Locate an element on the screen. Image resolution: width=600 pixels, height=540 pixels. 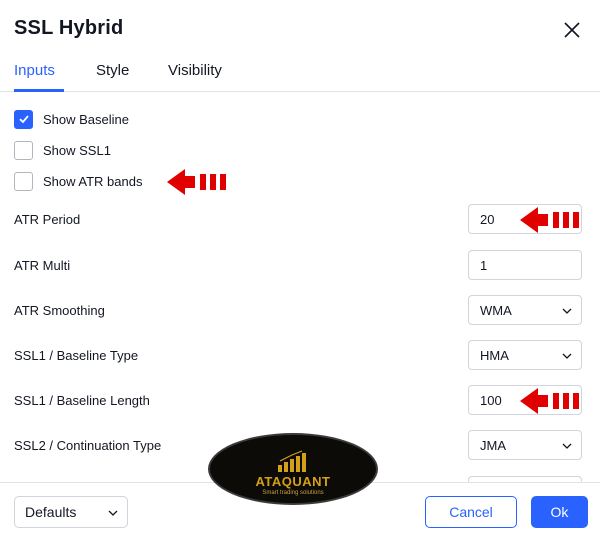
ok-button: Ok is located at coordinates (559, 512).